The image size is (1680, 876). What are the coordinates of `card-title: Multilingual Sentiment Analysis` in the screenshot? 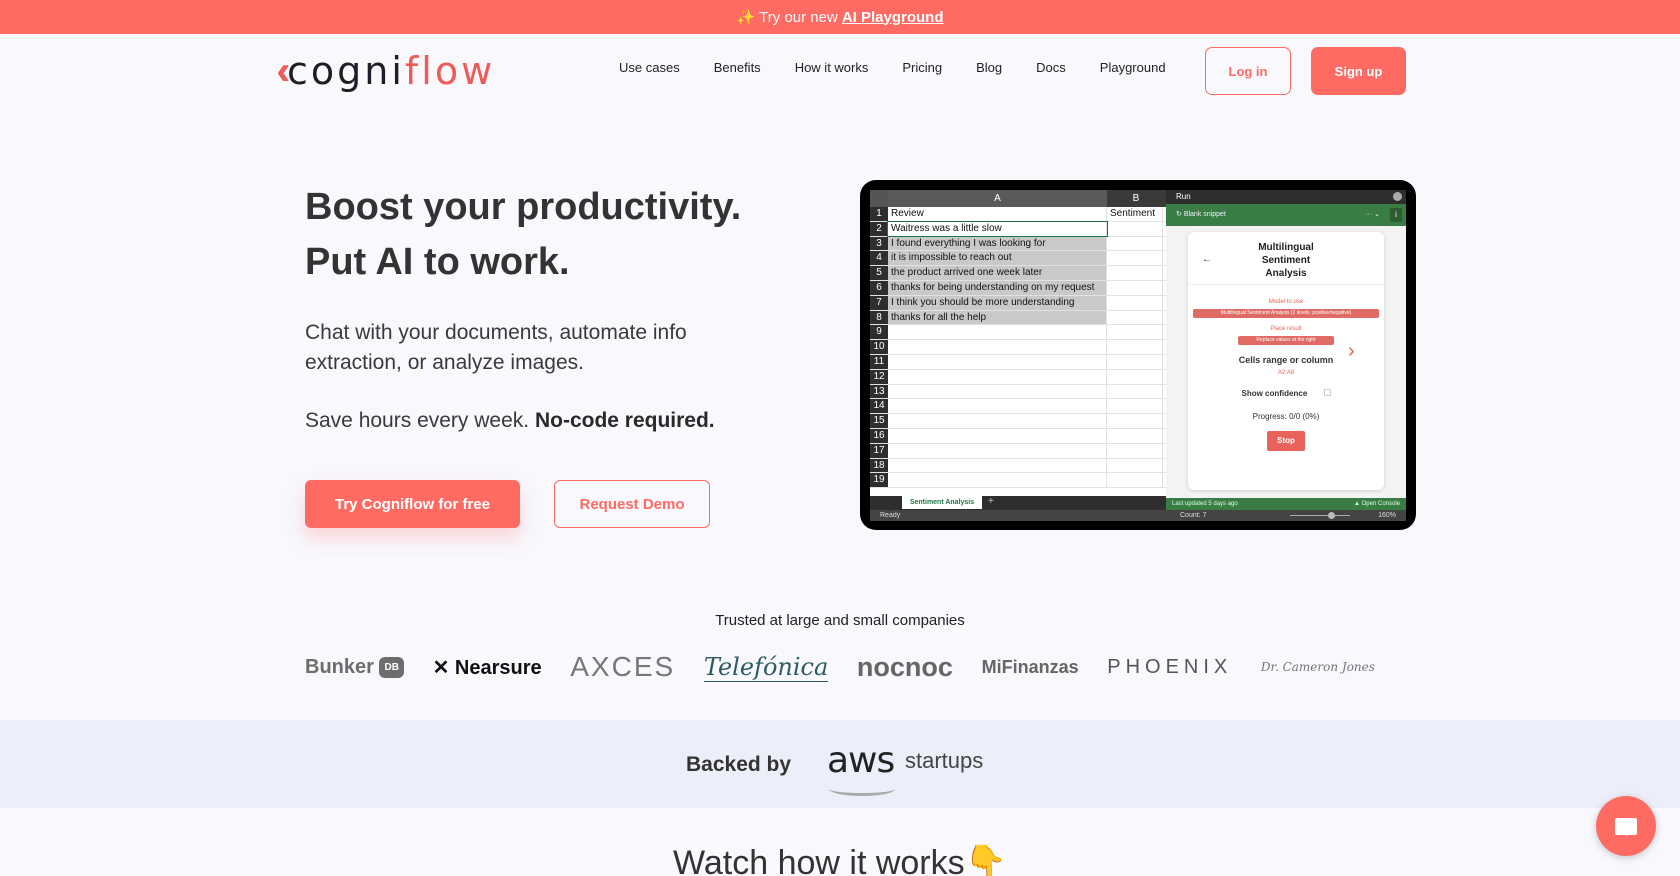 It's located at (1286, 260).